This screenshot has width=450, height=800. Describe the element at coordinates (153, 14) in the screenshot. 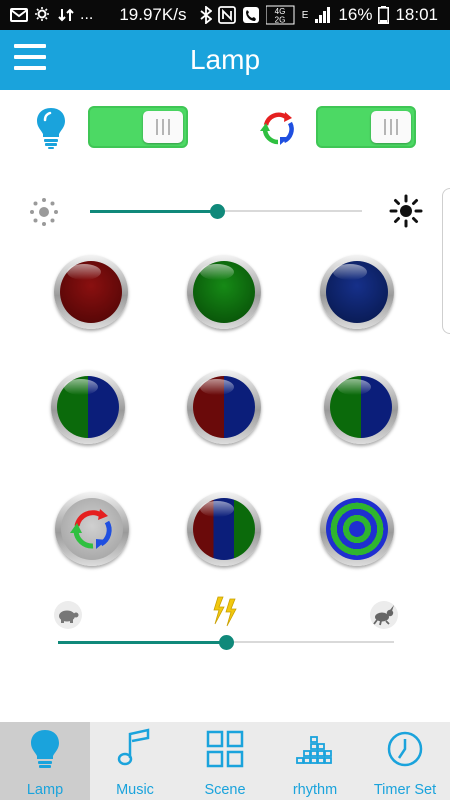

I see `network-speed: 19.97K/s` at that location.